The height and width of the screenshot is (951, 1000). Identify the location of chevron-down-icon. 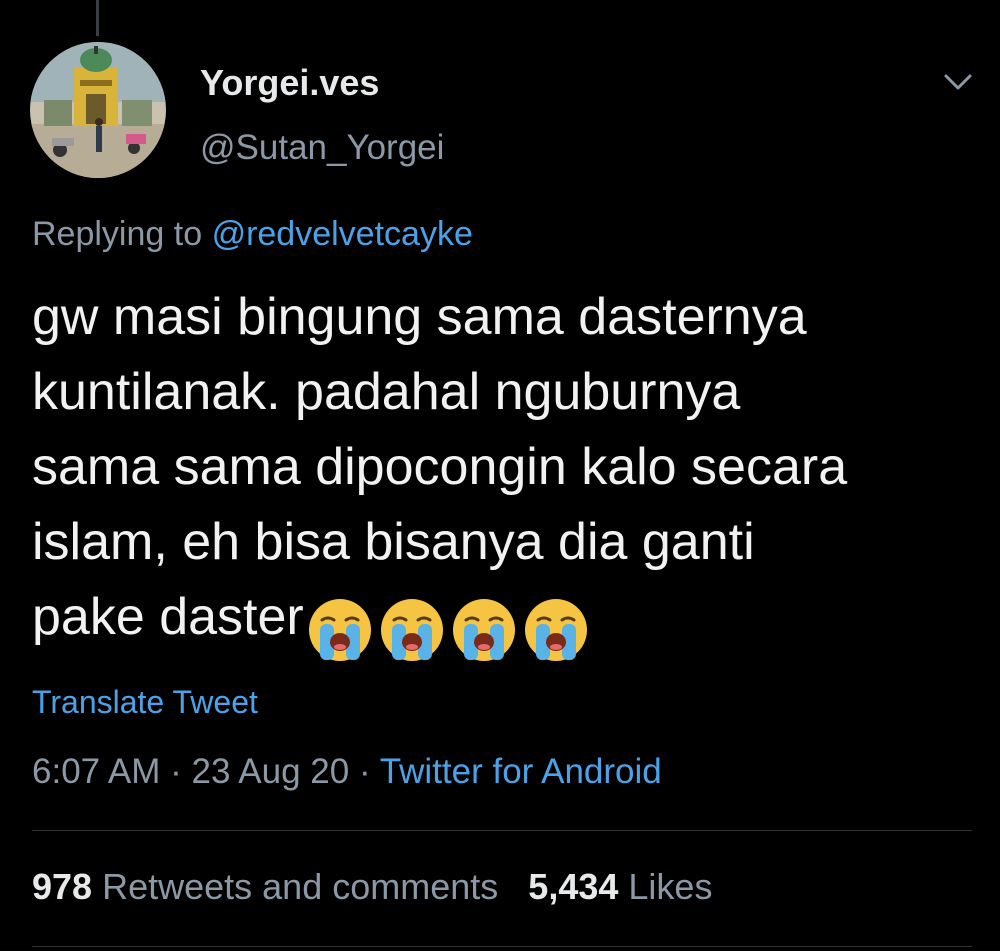
(958, 82).